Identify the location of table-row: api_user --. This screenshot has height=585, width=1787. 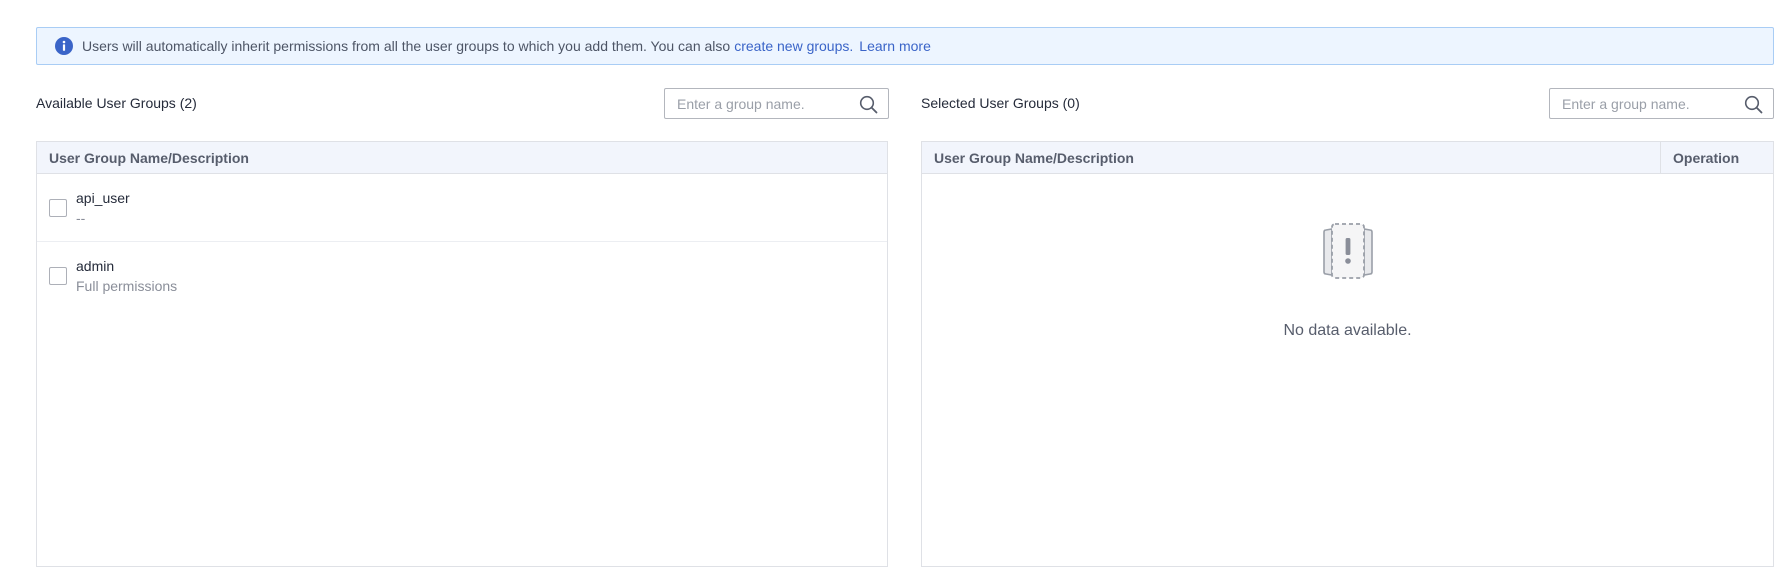
(462, 208).